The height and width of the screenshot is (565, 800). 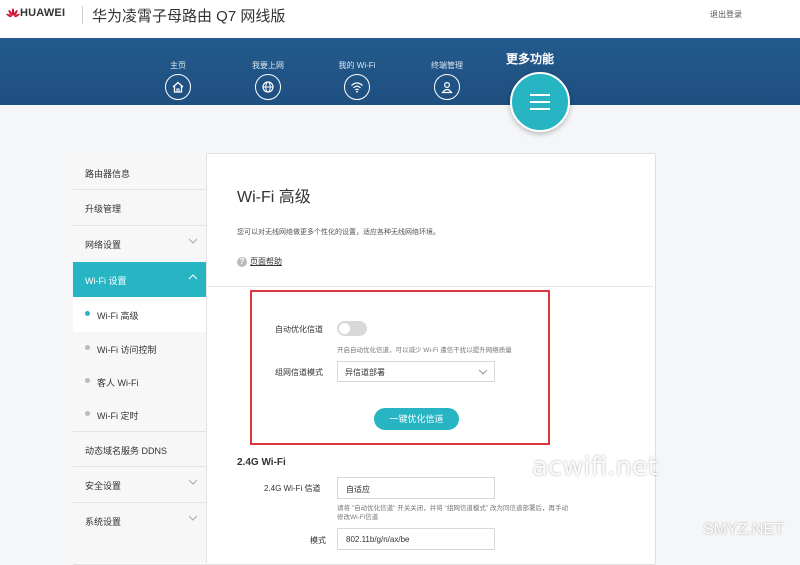 What do you see at coordinates (126, 451) in the screenshot?
I see `sidebar-item-label: 动态域名服务 DDNS` at bounding box center [126, 451].